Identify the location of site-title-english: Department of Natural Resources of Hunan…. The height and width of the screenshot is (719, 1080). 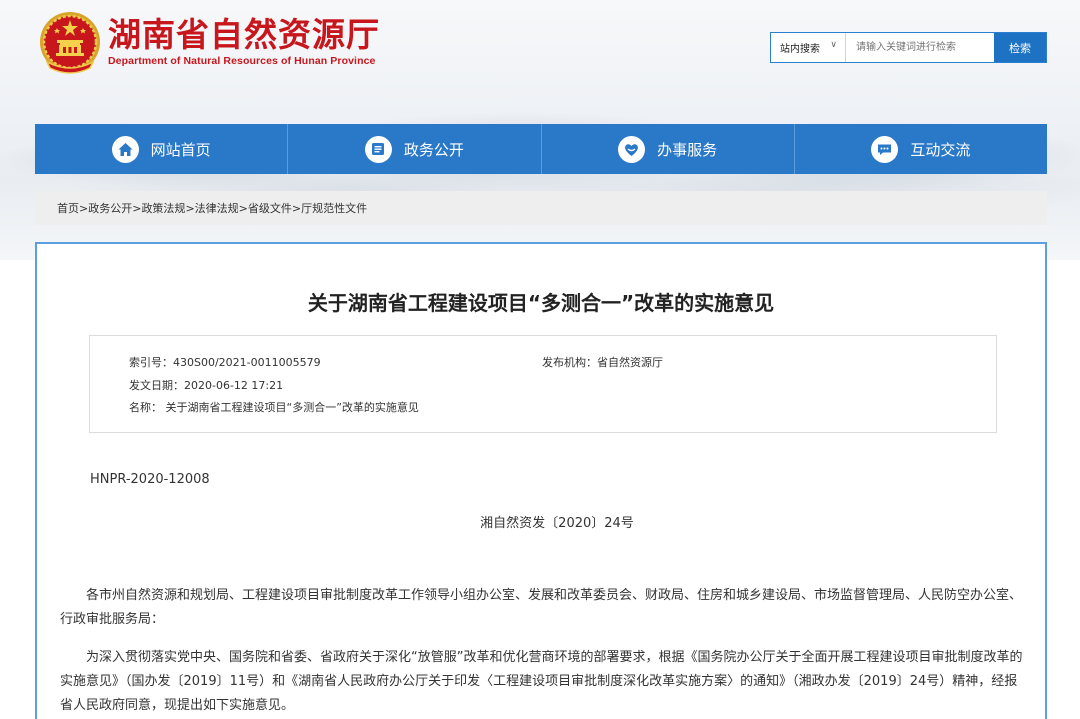
(242, 61).